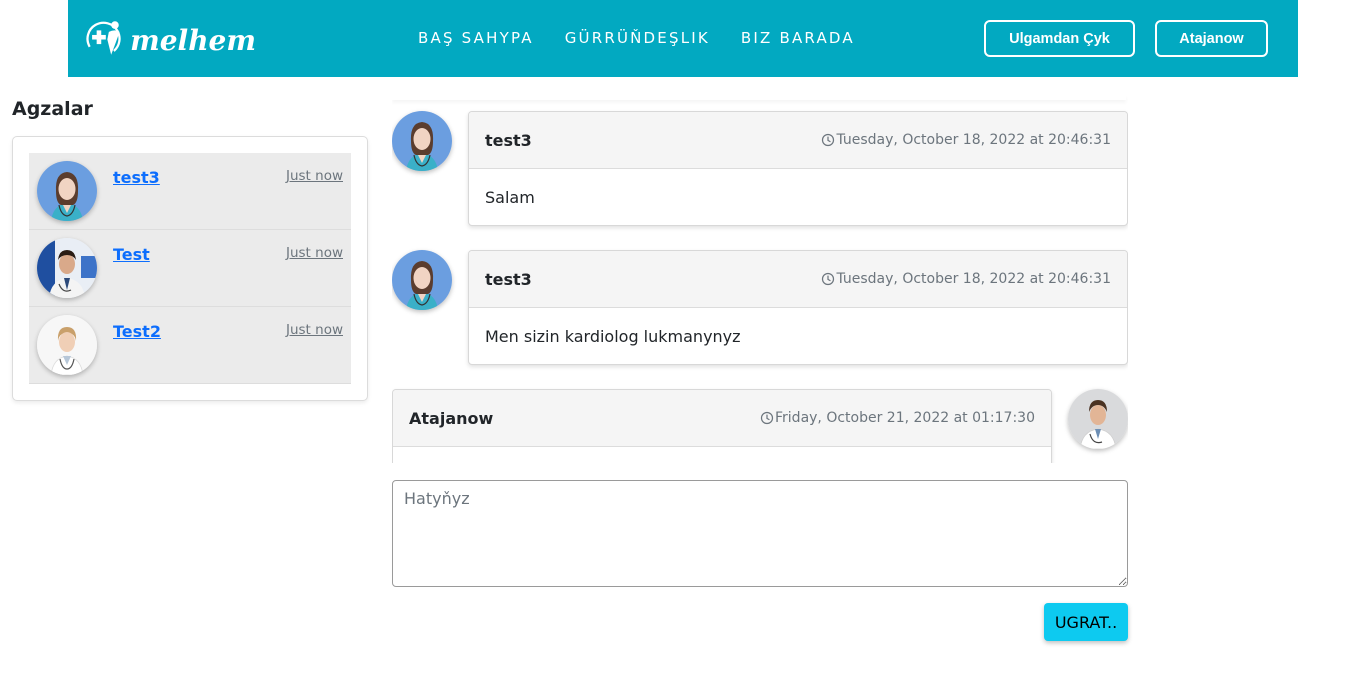 The width and height of the screenshot is (1366, 688). I want to click on brand-logo: melhem, so click(171, 38).